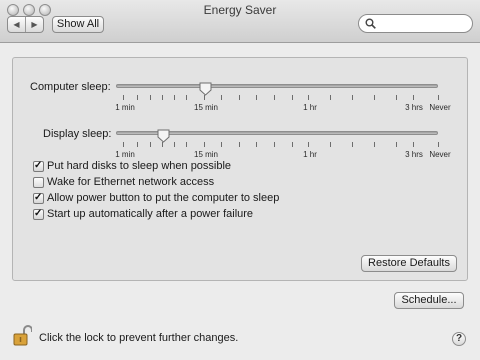 The height and width of the screenshot is (360, 480). Describe the element at coordinates (370, 23) in the screenshot. I see `search-icon` at that location.